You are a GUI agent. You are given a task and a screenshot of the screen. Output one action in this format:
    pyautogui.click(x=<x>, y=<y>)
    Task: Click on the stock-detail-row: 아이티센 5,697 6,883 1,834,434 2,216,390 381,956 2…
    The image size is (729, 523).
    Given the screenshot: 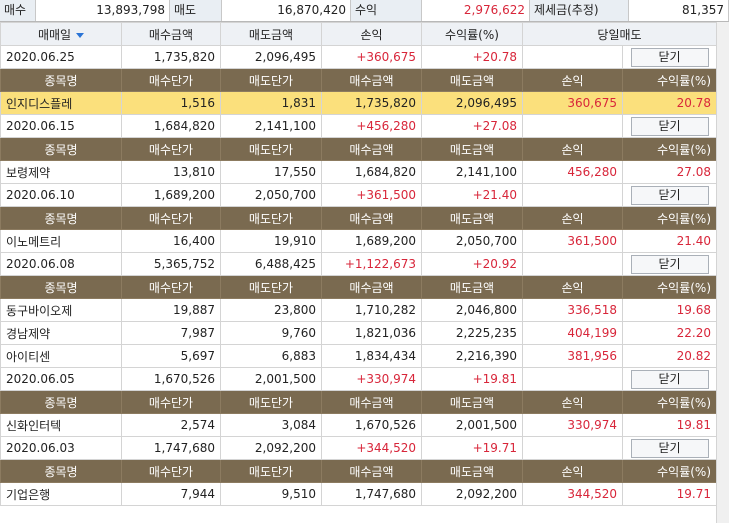 What is the action you would take?
    pyautogui.click(x=359, y=356)
    